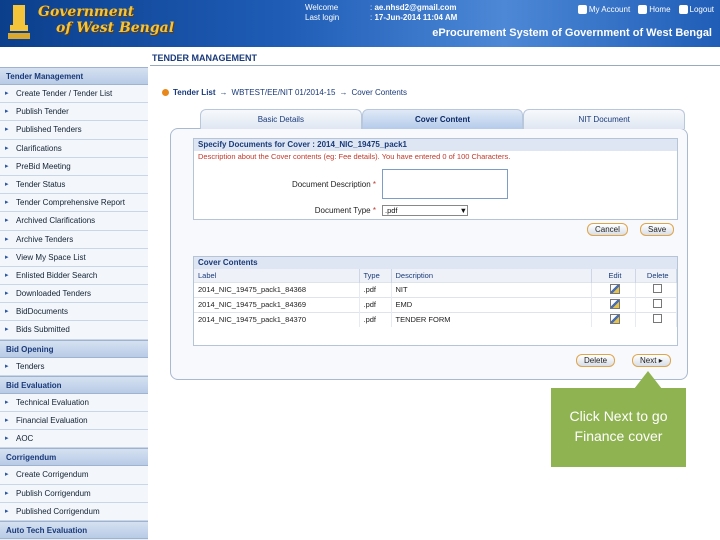  Describe the element at coordinates (74, 348) in the screenshot. I see `sidebar-section-heading: Bid Opening` at that location.